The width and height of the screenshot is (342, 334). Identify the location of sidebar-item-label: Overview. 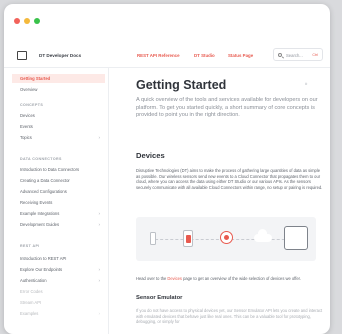
(29, 90).